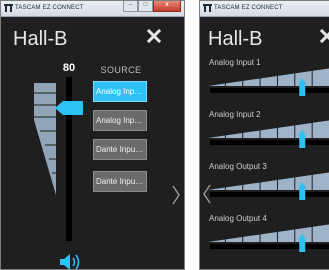 Image resolution: width=329 pixels, height=270 pixels. What do you see at coordinates (207, 194) in the screenshot?
I see `chevron-left-icon` at bounding box center [207, 194].